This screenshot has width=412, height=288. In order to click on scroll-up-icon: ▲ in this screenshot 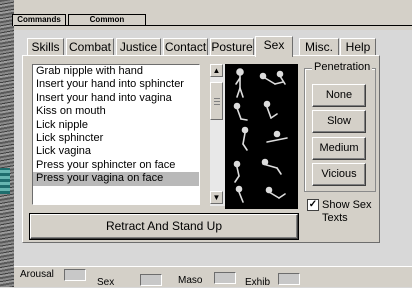, I will do `click(216, 70)`.